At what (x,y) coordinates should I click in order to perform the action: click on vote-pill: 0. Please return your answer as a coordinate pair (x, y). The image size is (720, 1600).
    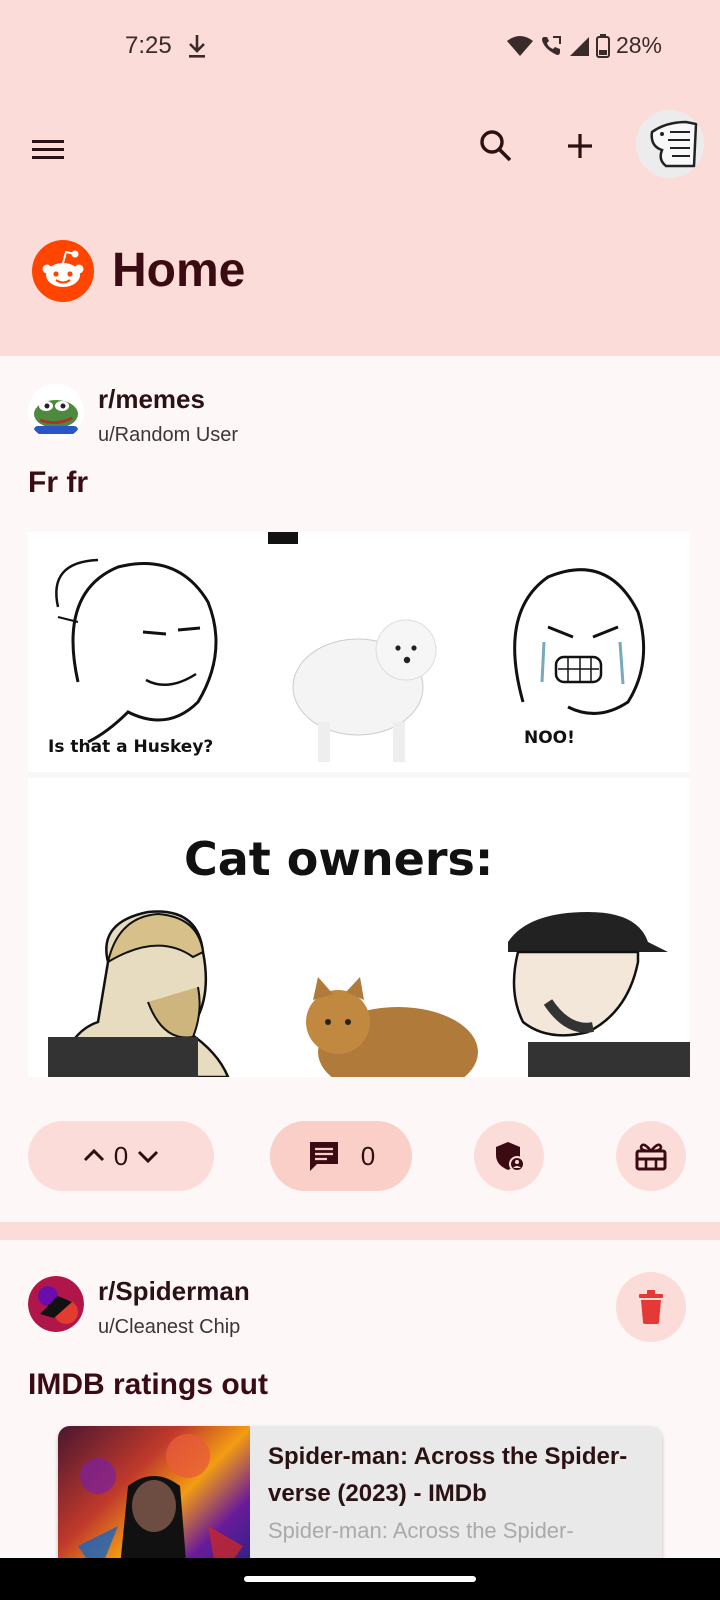
    Looking at the image, I should click on (121, 1156).